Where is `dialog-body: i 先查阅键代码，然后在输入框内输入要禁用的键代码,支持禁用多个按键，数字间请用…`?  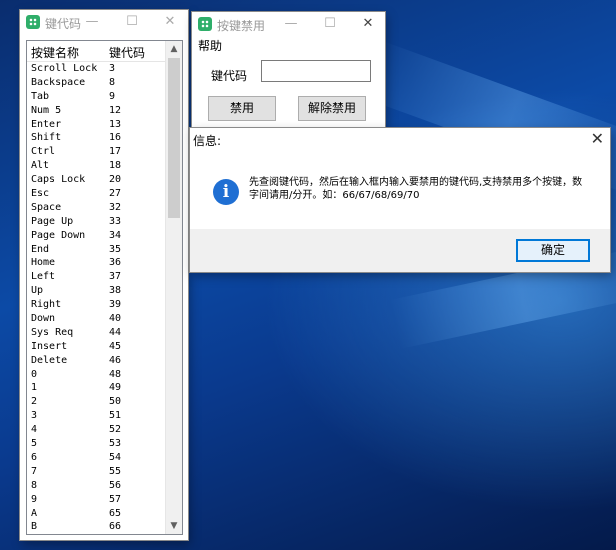
dialog-body: i 先查阅键代码，然后在输入框内输入要禁用的键代码,支持禁用多个按键，数字间请用… is located at coordinates (400, 191).